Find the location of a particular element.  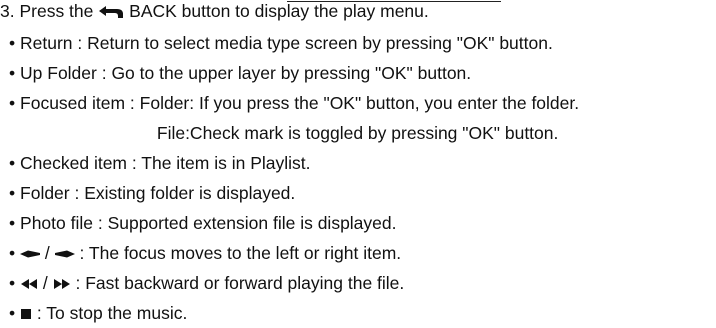

right-arrow-icon is located at coordinates (64, 254).